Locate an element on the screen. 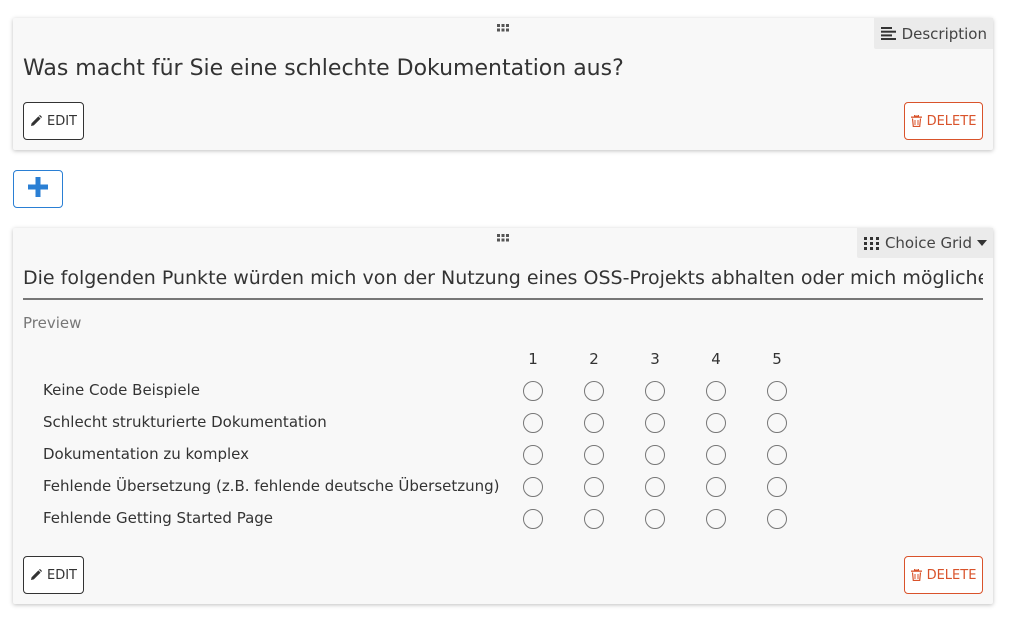 The width and height of the screenshot is (1009, 623). grid-icon is located at coordinates (871, 243).